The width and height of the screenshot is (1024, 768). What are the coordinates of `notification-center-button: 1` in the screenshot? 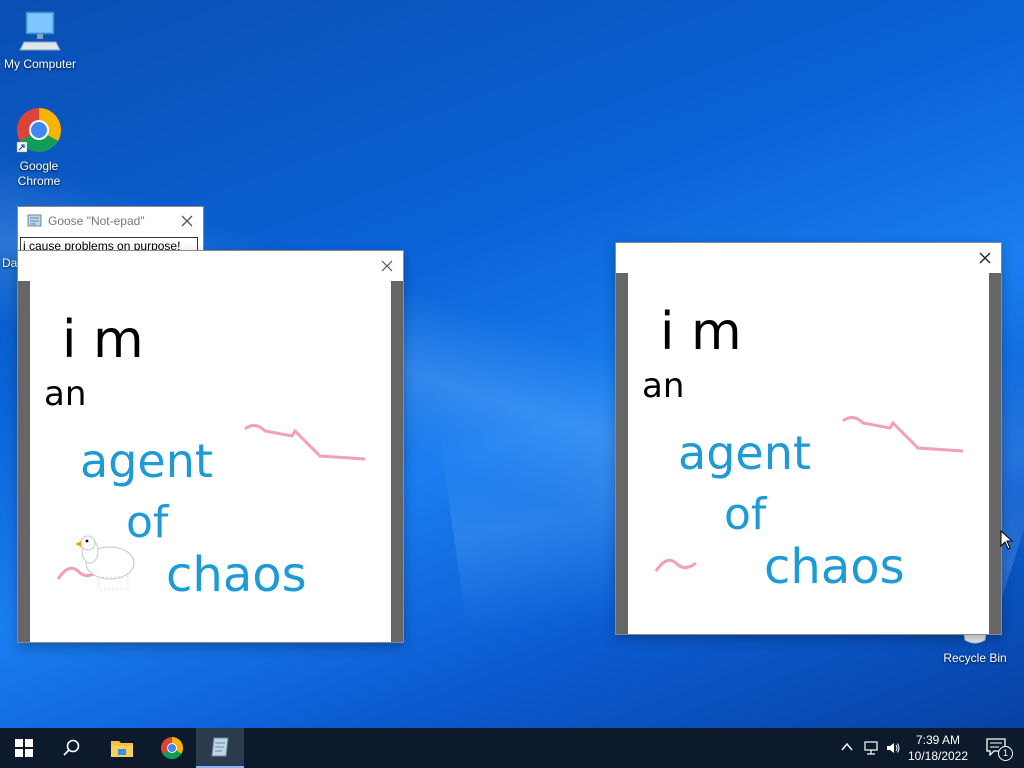 It's located at (999, 749).